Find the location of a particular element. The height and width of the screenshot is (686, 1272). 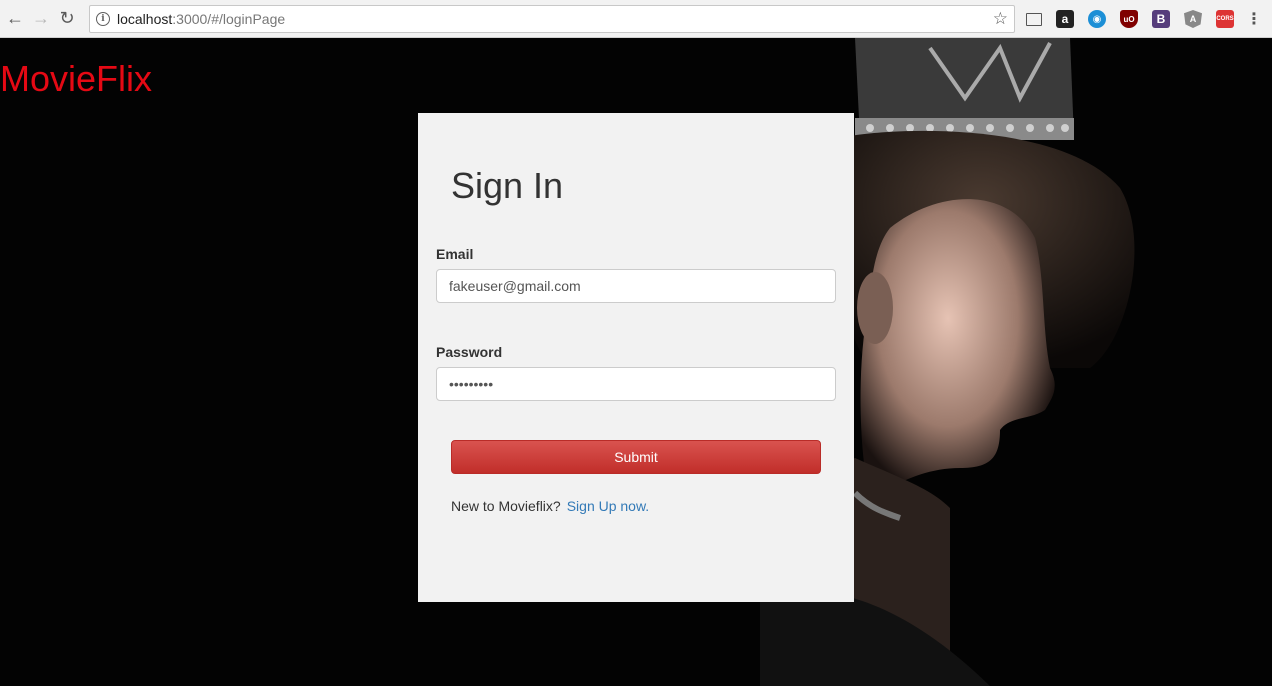

cors-extension-icon: CORS is located at coordinates (1225, 19).